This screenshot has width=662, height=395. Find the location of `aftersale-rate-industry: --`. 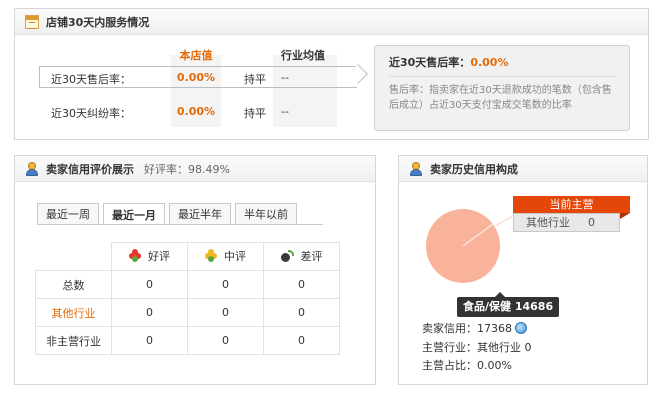

aftersale-rate-industry: -- is located at coordinates (285, 77).